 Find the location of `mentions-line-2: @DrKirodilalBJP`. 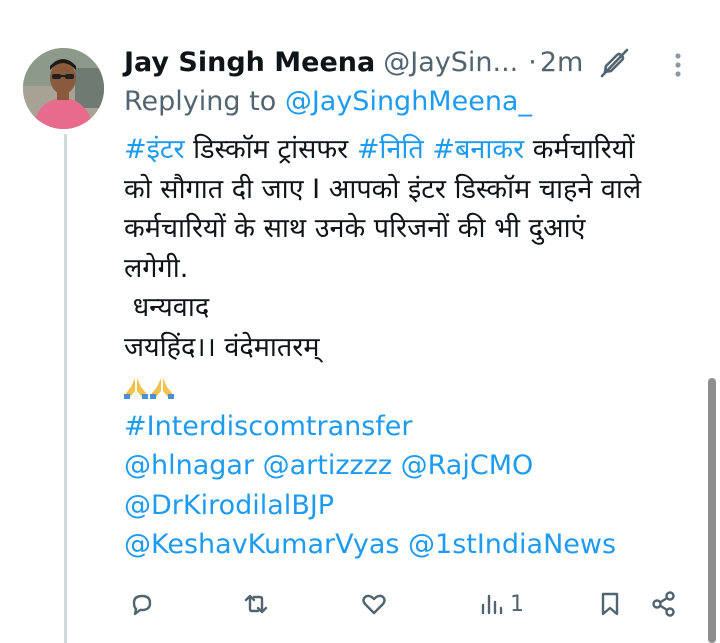

mentions-line-2: @DrKirodilalBJP is located at coordinates (414, 506).